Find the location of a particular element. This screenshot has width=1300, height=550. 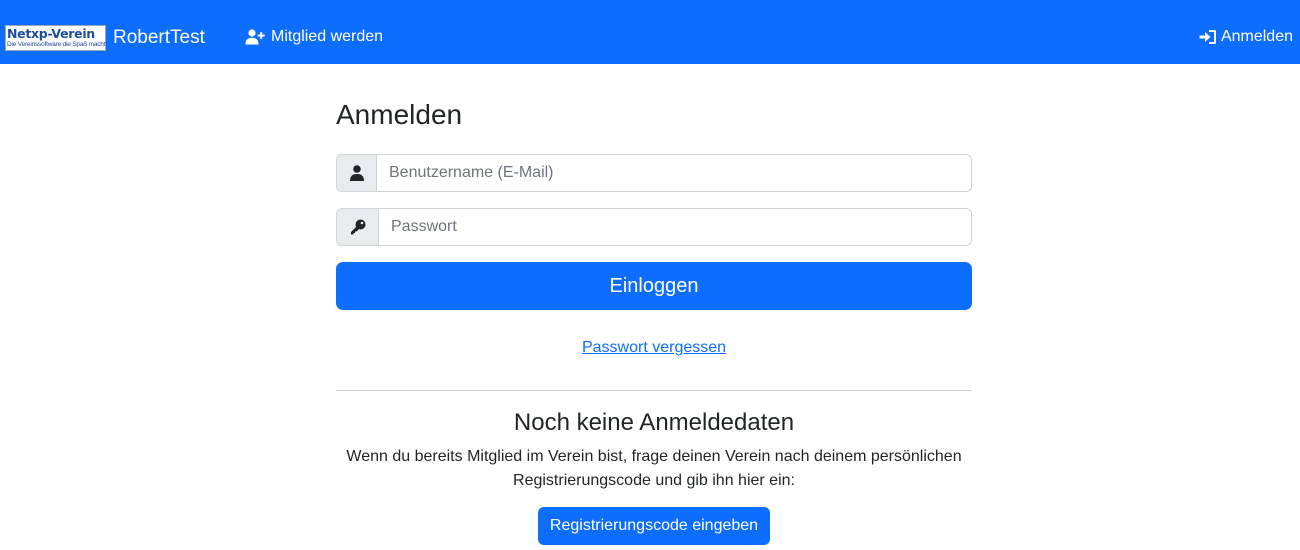

enter-registration-code-button: Registrierungscode eingeben is located at coordinates (654, 526).